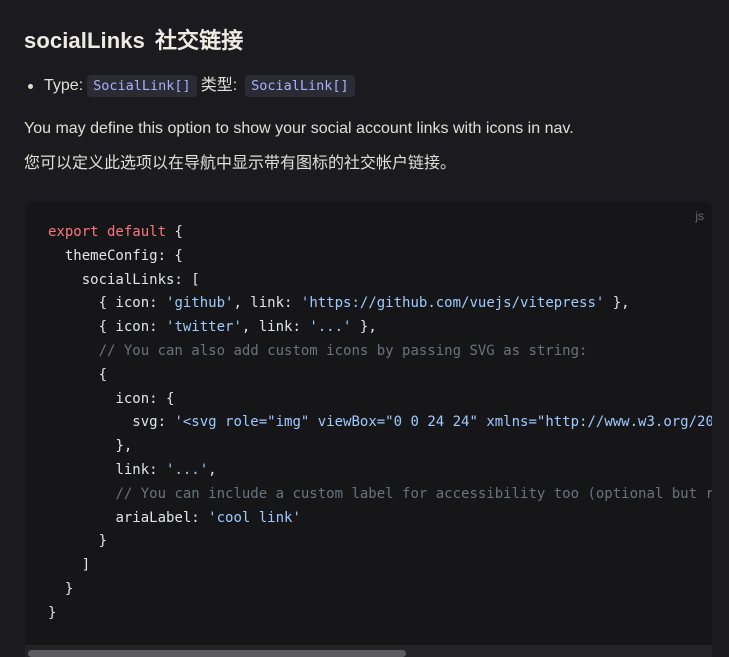  What do you see at coordinates (380, 257) in the screenshot?
I see `code-line: themeConfig: {` at bounding box center [380, 257].